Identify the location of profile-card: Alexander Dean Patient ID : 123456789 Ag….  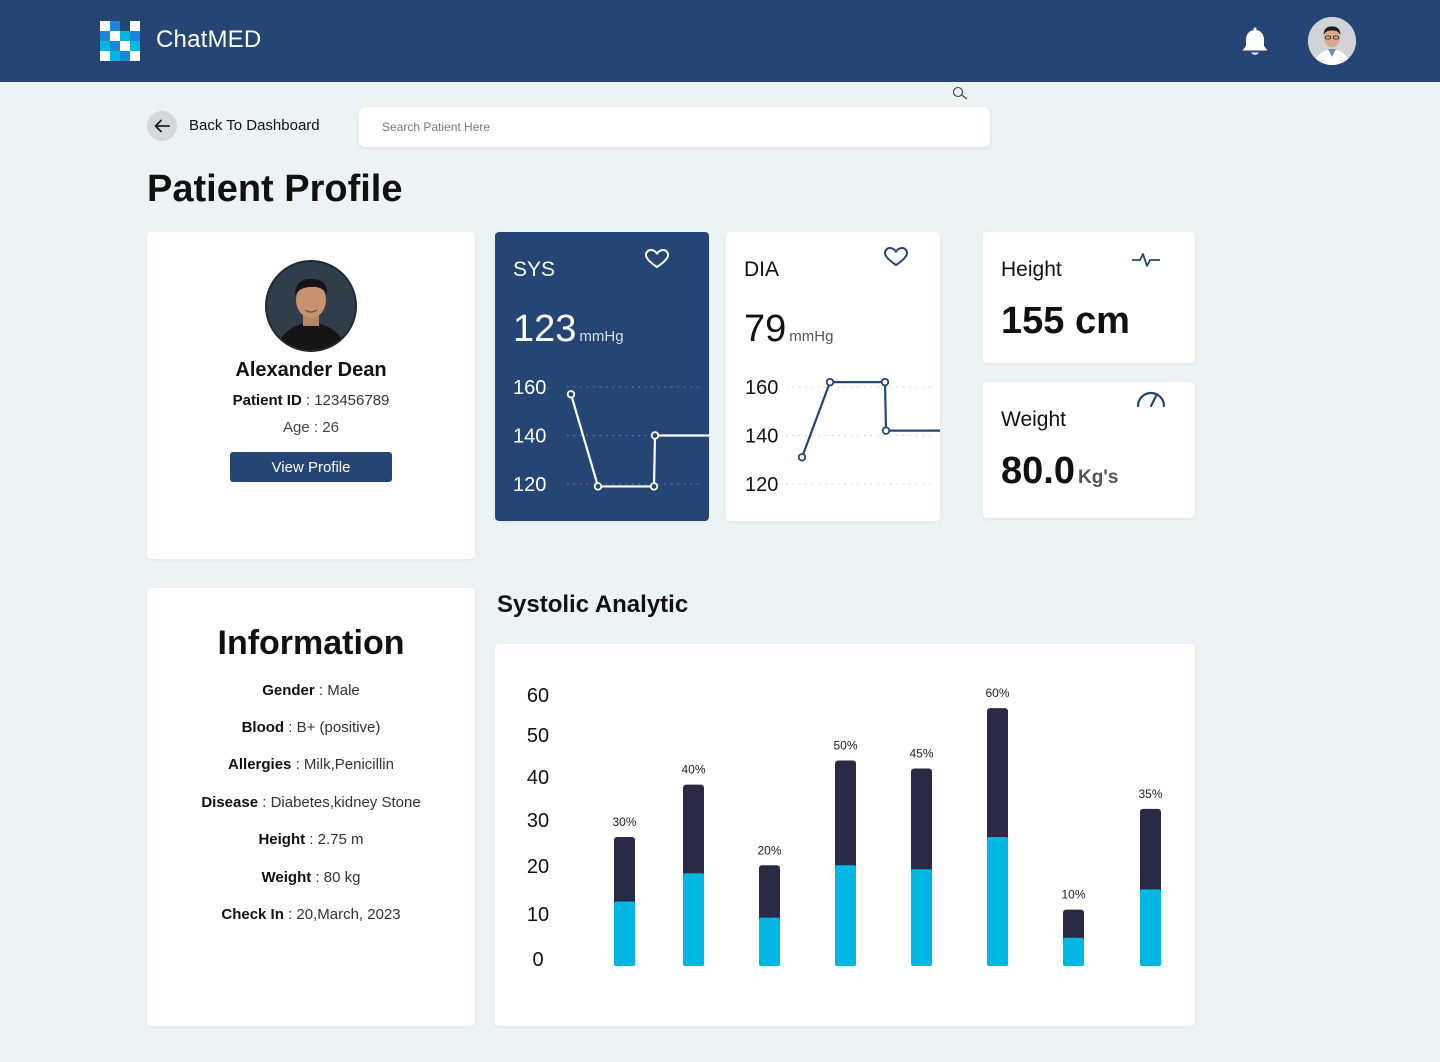
(311, 395).